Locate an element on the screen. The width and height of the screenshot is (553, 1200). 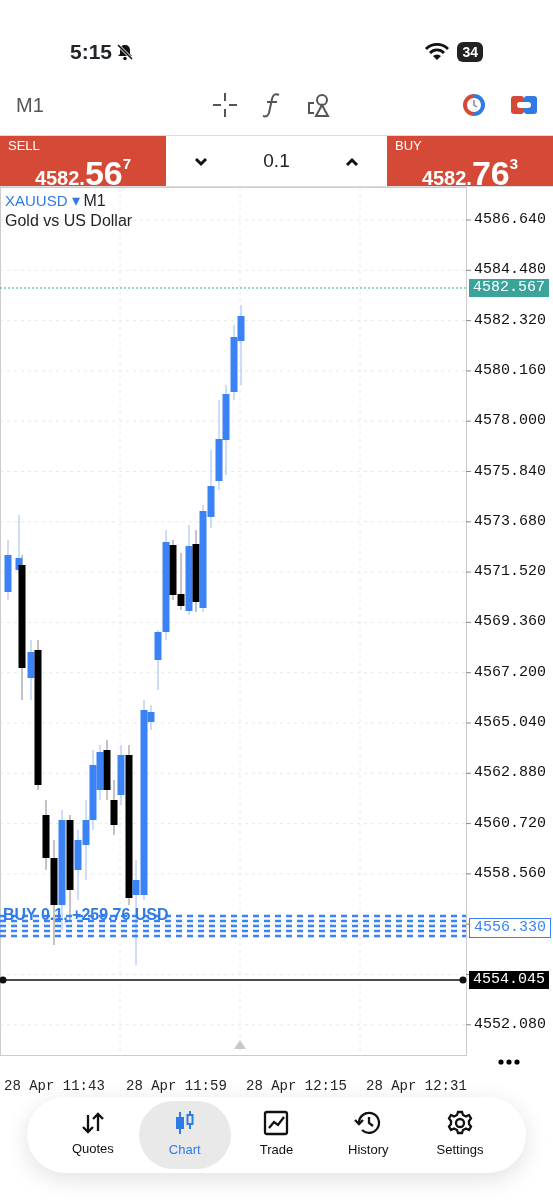
clock-icon is located at coordinates (474, 105).